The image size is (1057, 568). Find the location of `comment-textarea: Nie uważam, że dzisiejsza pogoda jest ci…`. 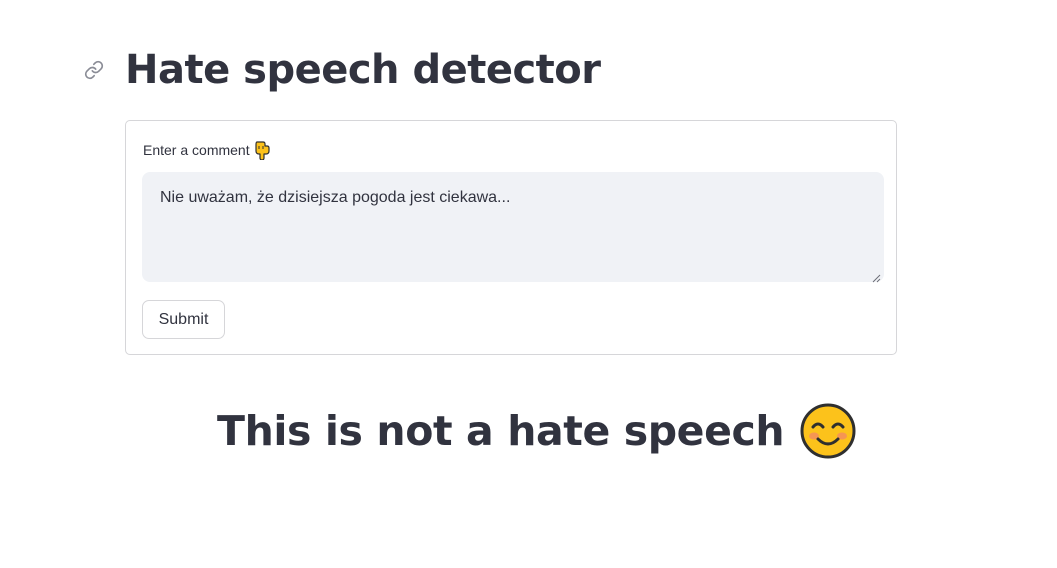

comment-textarea: Nie uważam, że dzisiejsza pogoda jest ci… is located at coordinates (513, 227).